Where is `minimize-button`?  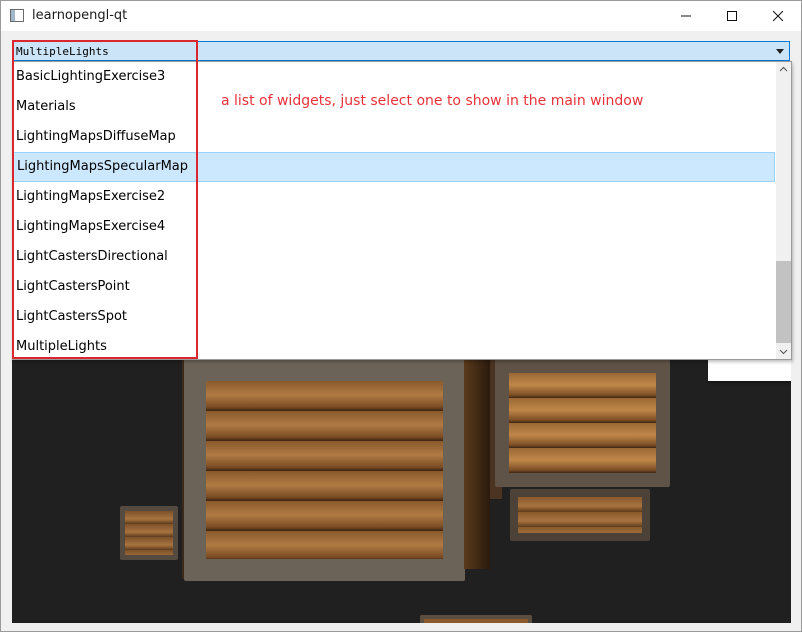
minimize-button is located at coordinates (686, 16).